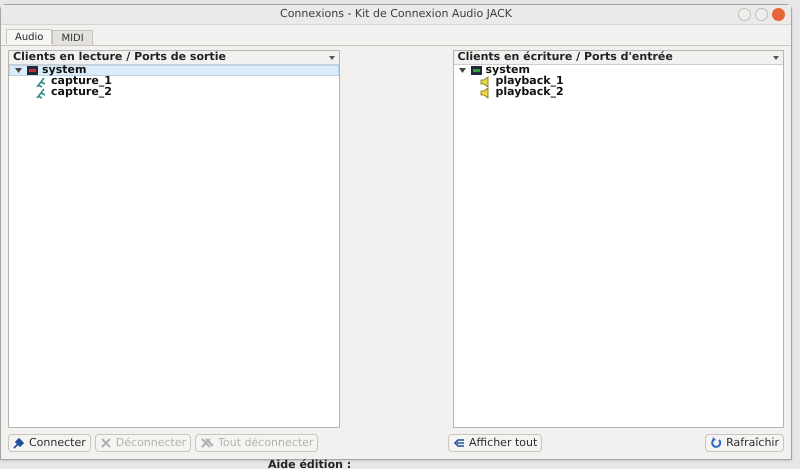  Describe the element at coordinates (744, 14) in the screenshot. I see `minimize-button` at that location.